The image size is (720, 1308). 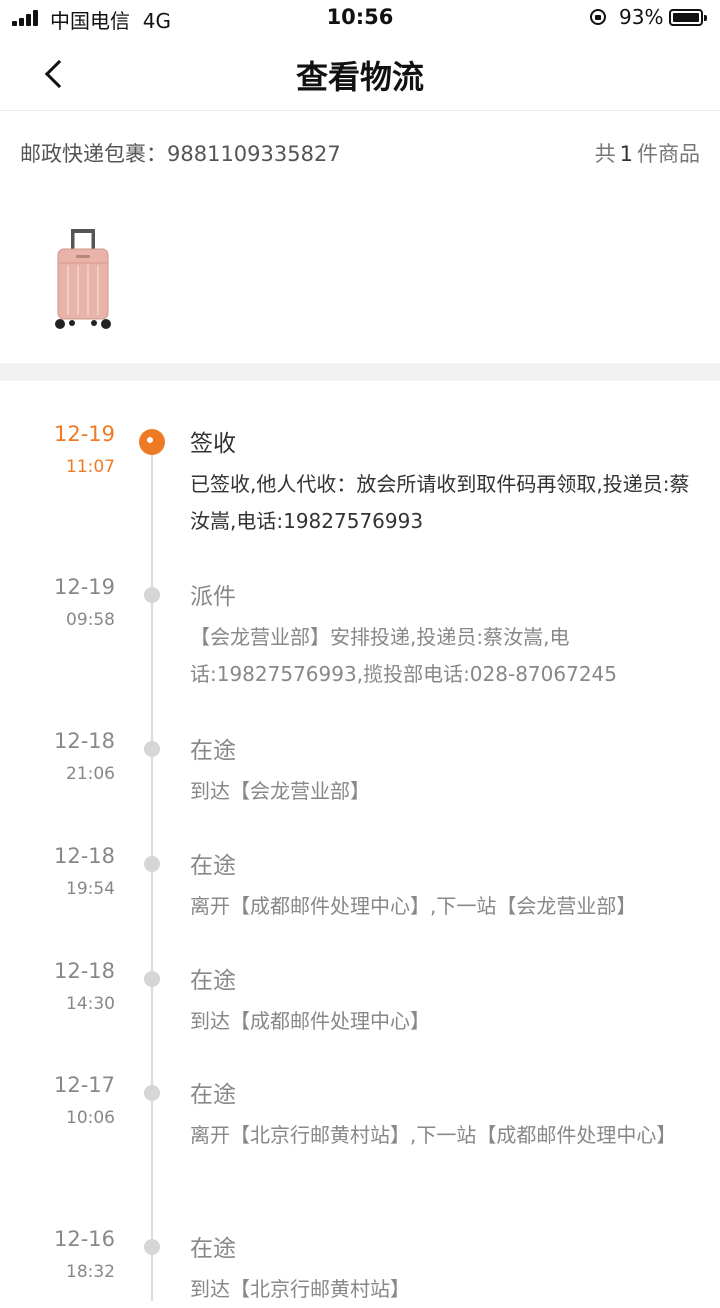 I want to click on nav-bar: 查看物流, so click(x=360, y=74).